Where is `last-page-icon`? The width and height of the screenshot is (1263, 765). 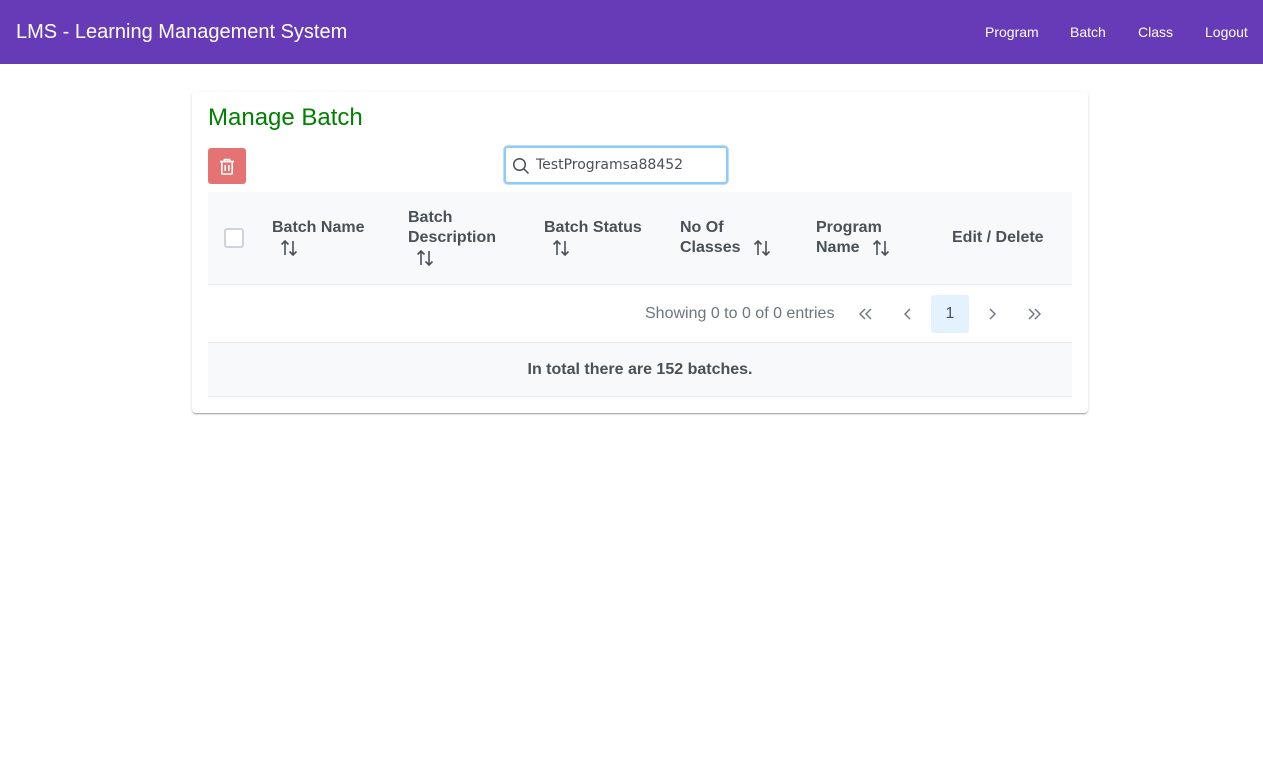
last-page-icon is located at coordinates (1034, 314).